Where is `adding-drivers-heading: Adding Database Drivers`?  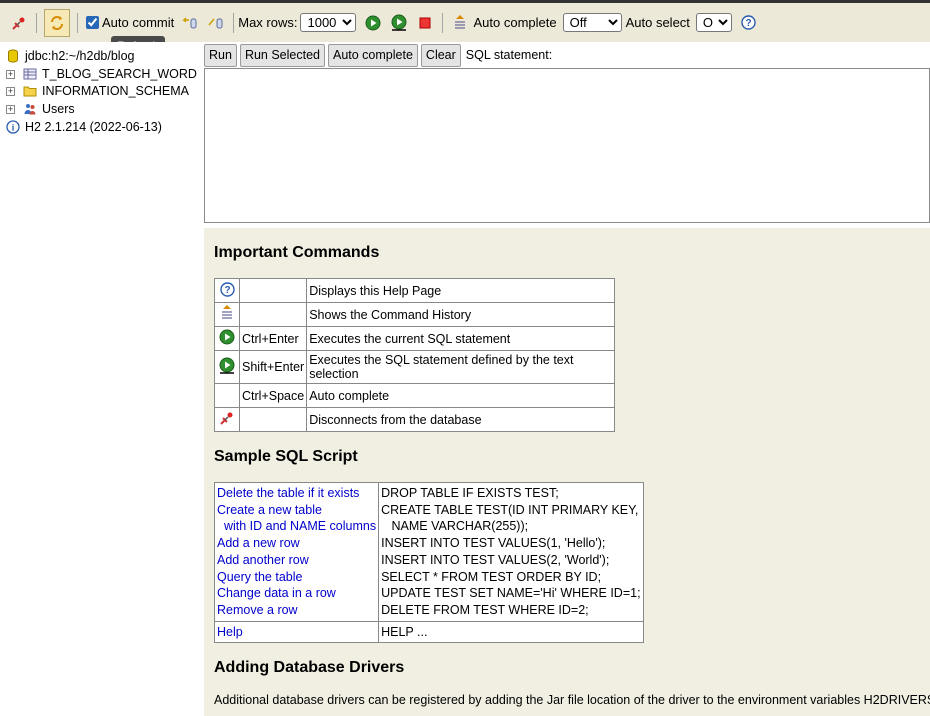
adding-drivers-heading: Adding Database Drivers is located at coordinates (309, 668).